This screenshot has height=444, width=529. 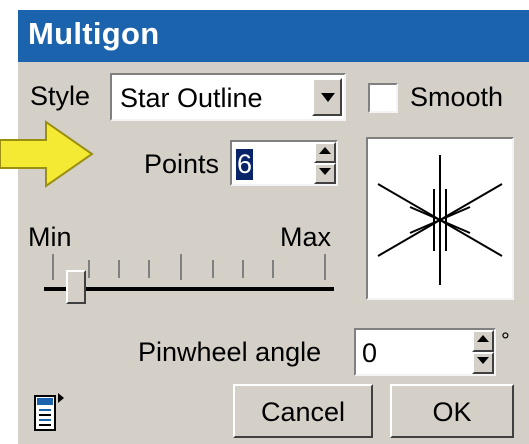 What do you see at coordinates (189, 289) in the screenshot?
I see `slider-track` at bounding box center [189, 289].